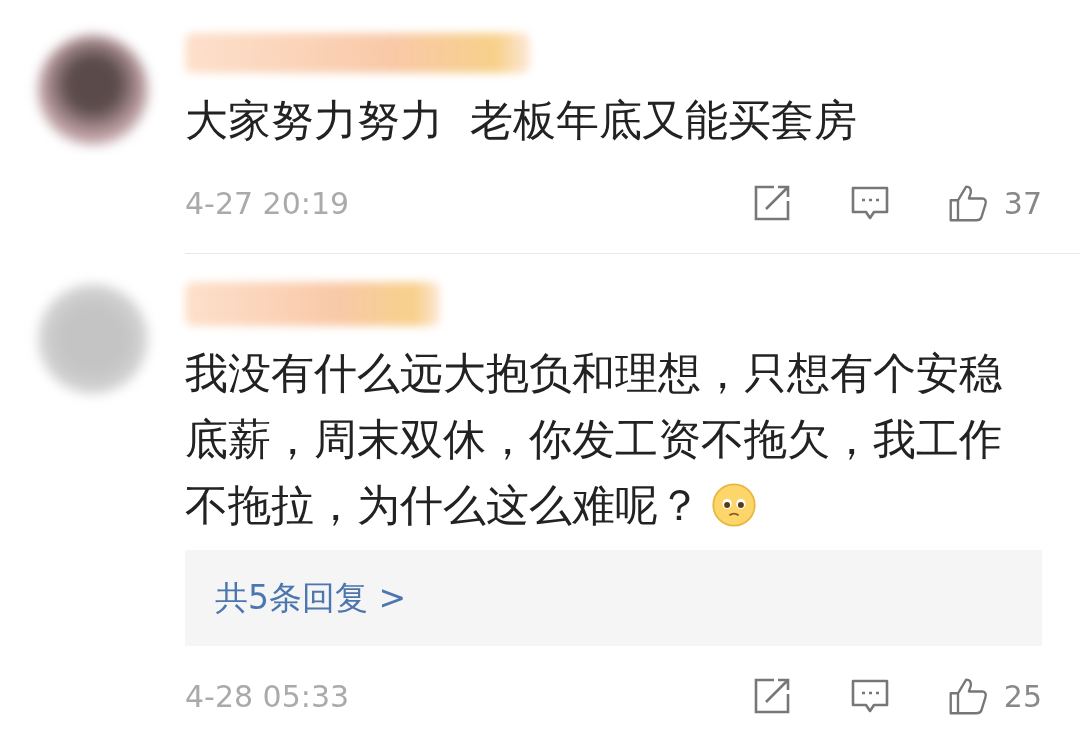 The width and height of the screenshot is (1080, 732). I want to click on like-count: 37, so click(1022, 203).